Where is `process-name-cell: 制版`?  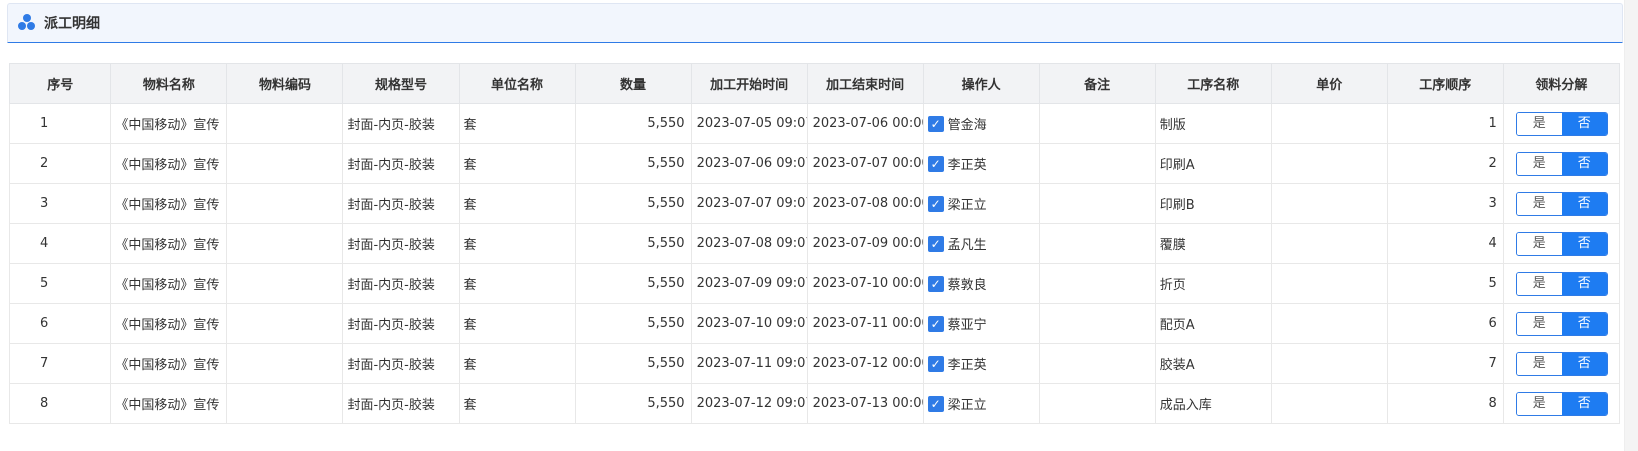 process-name-cell: 制版 is located at coordinates (1213, 123).